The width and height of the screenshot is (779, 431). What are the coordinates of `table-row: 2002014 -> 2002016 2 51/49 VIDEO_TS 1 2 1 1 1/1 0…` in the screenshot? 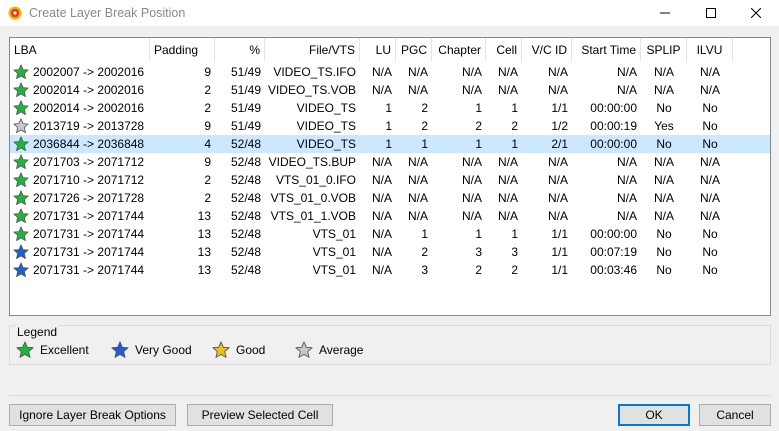 It's located at (390, 108).